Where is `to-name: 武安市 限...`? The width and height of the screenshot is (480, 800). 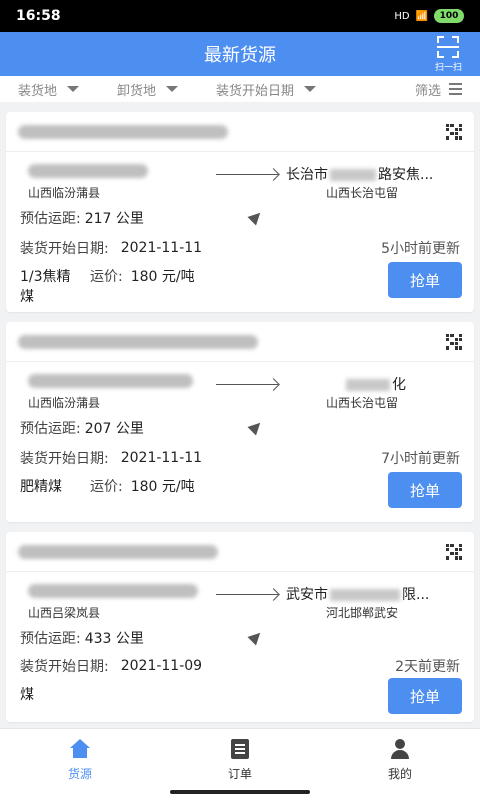
to-name: 武安市 限... is located at coordinates (358, 595).